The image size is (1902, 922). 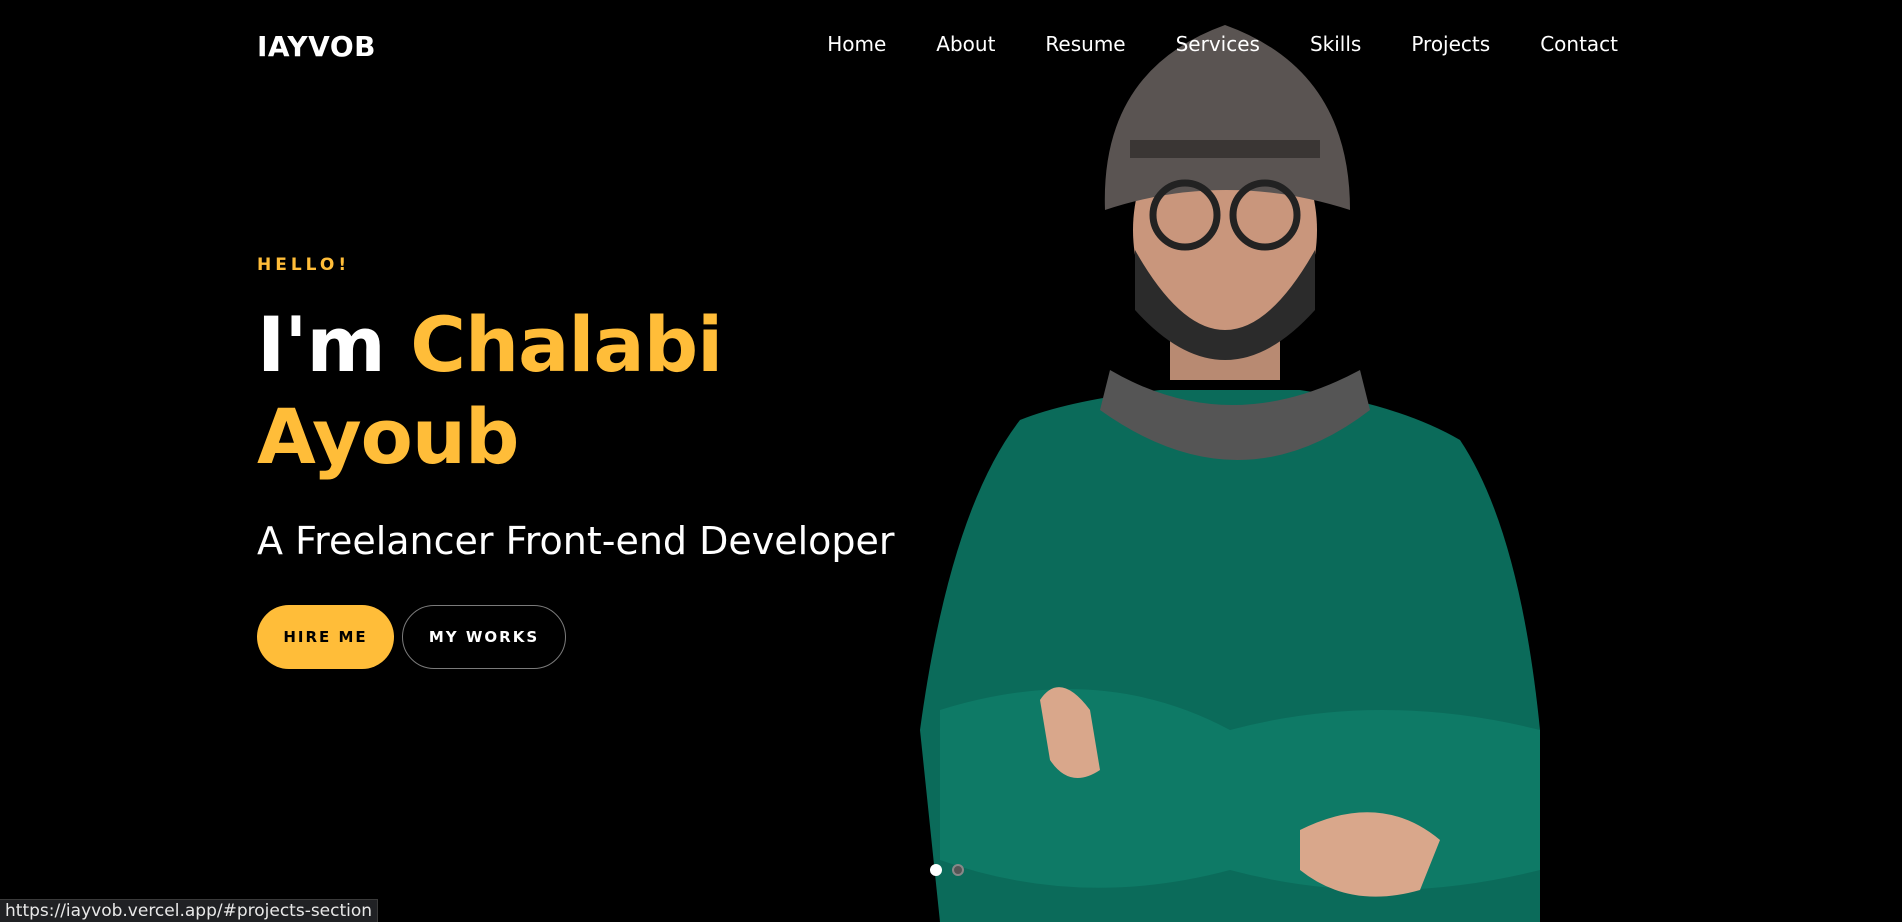 What do you see at coordinates (304, 265) in the screenshot?
I see `hero-greeting: HELLO!` at bounding box center [304, 265].